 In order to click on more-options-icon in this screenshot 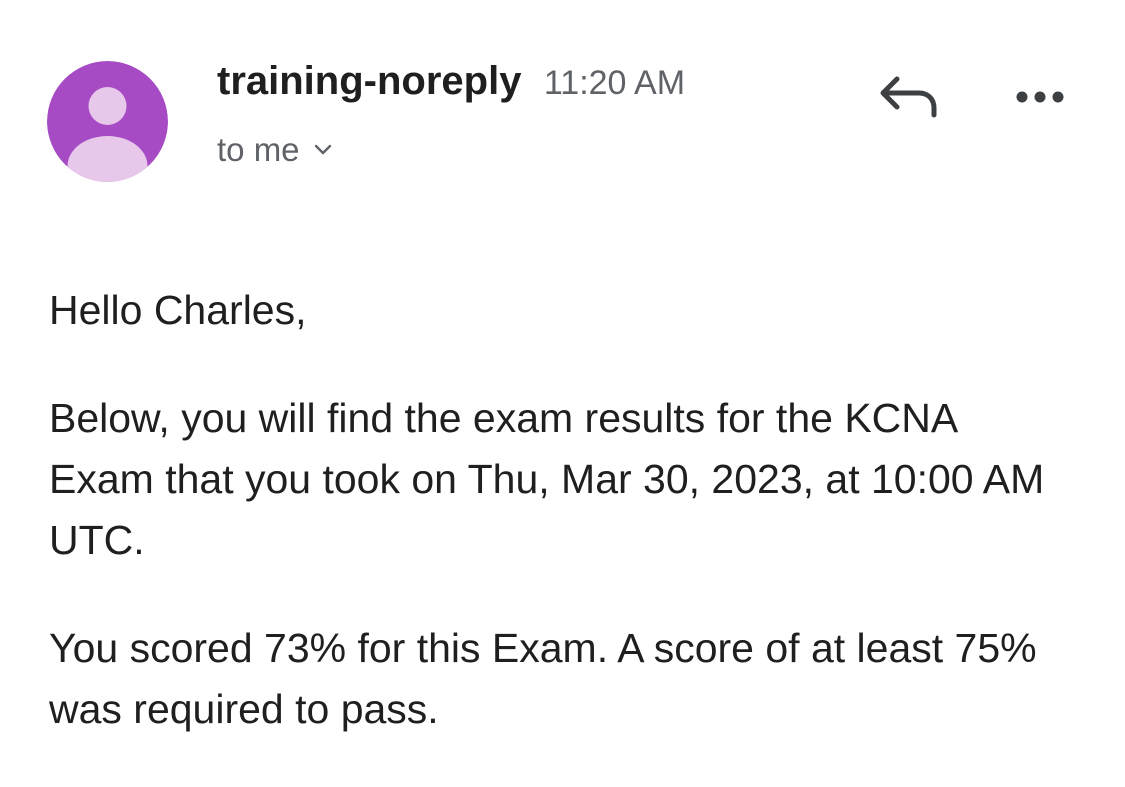, I will do `click(1040, 97)`.